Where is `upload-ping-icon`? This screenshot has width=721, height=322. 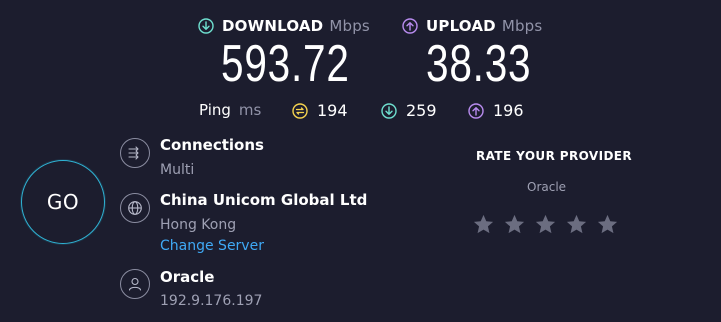 upload-ping-icon is located at coordinates (476, 110).